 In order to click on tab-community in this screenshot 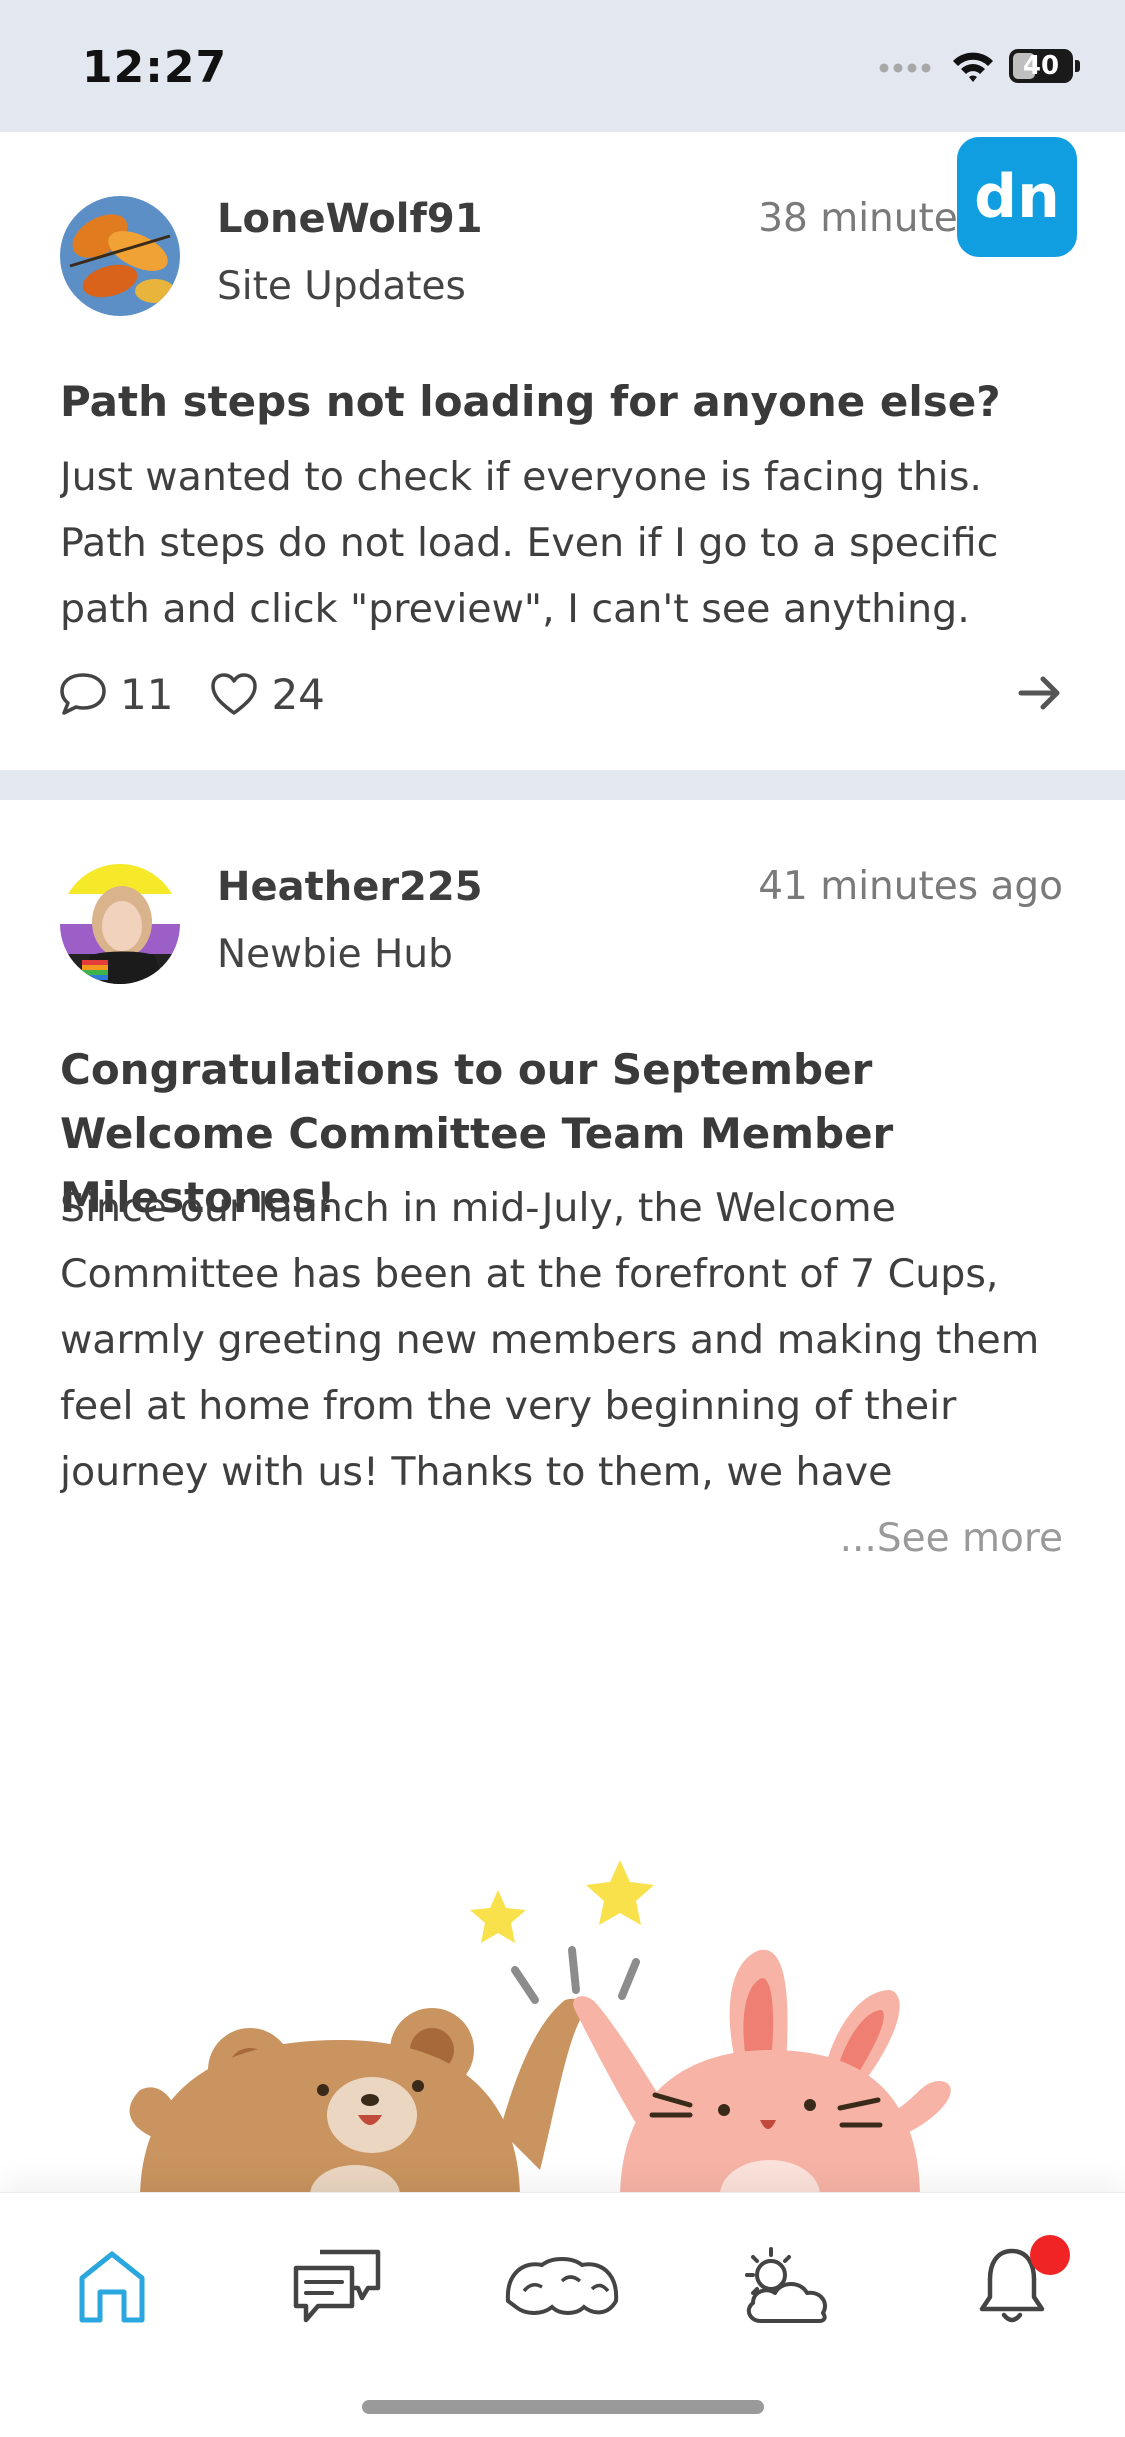, I will do `click(562, 2286)`.